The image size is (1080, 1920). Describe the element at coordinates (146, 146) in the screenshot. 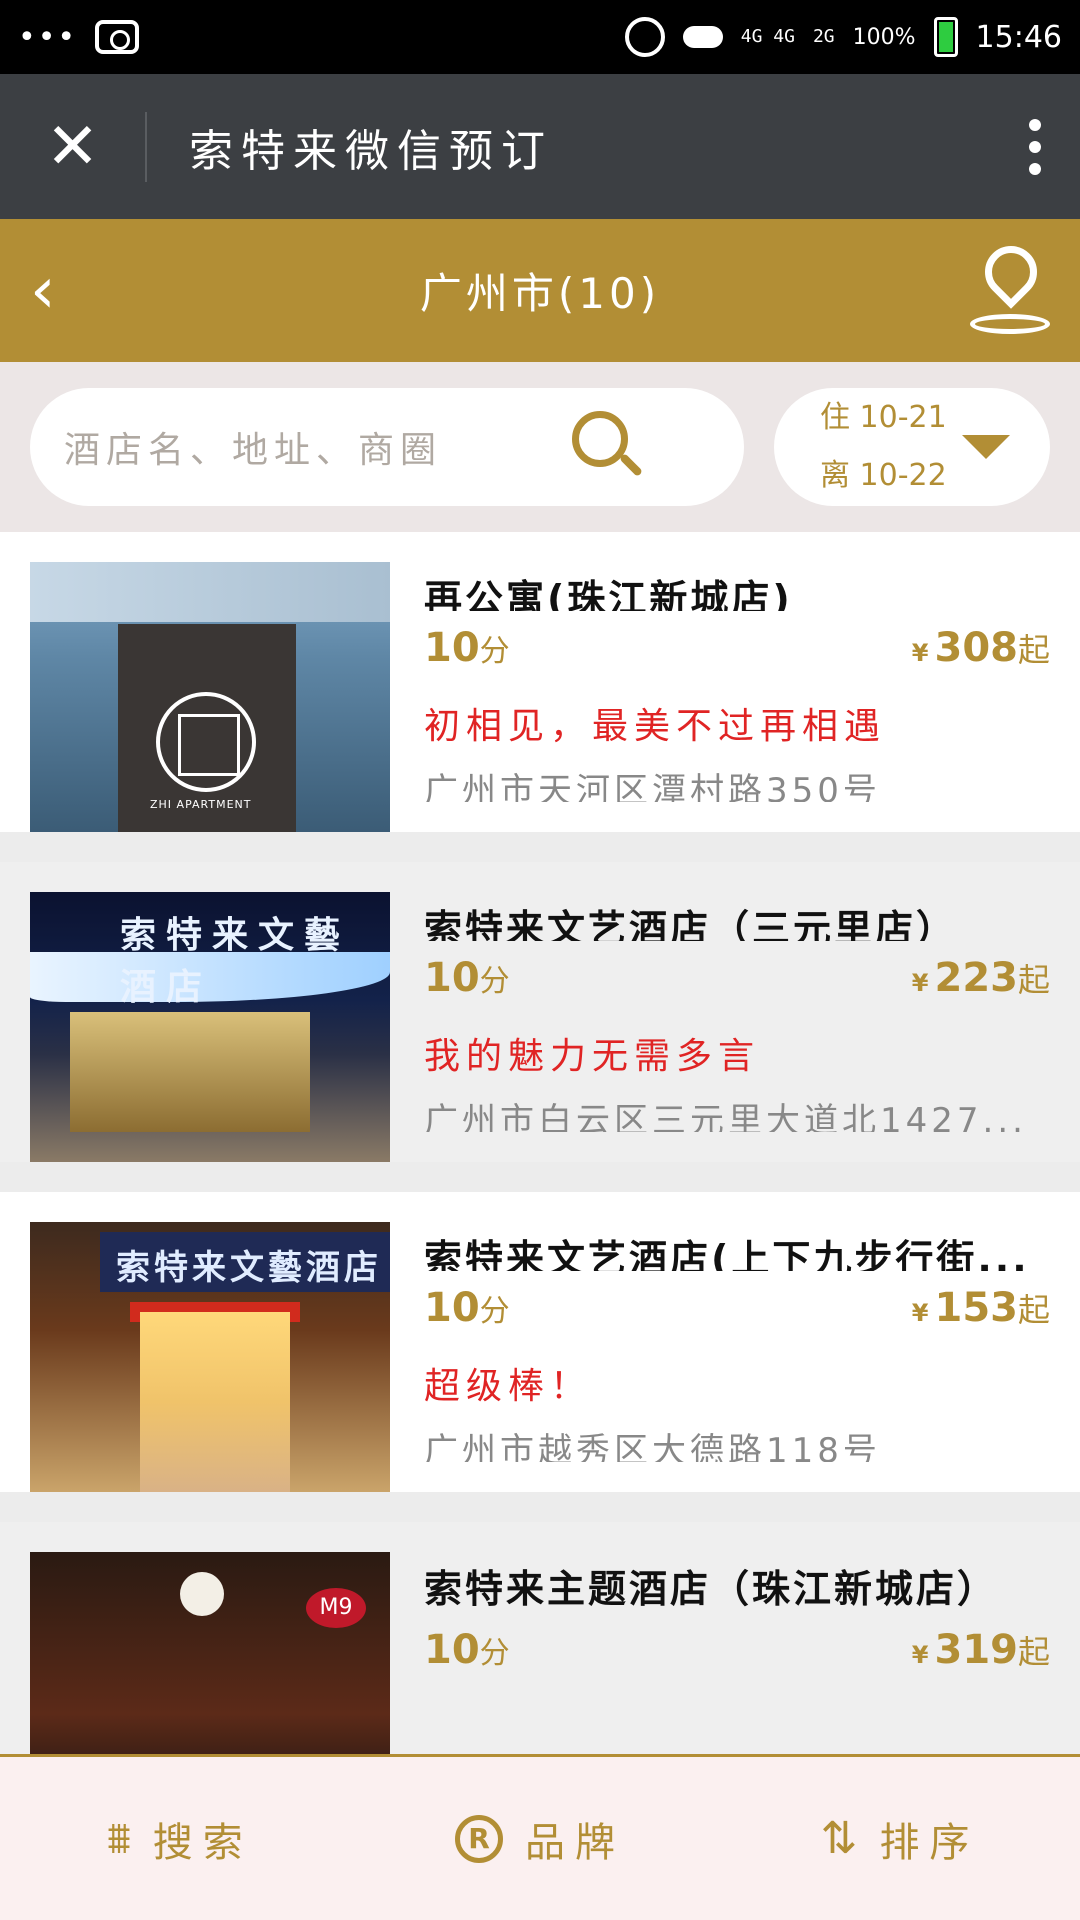

I see `title-divider` at that location.